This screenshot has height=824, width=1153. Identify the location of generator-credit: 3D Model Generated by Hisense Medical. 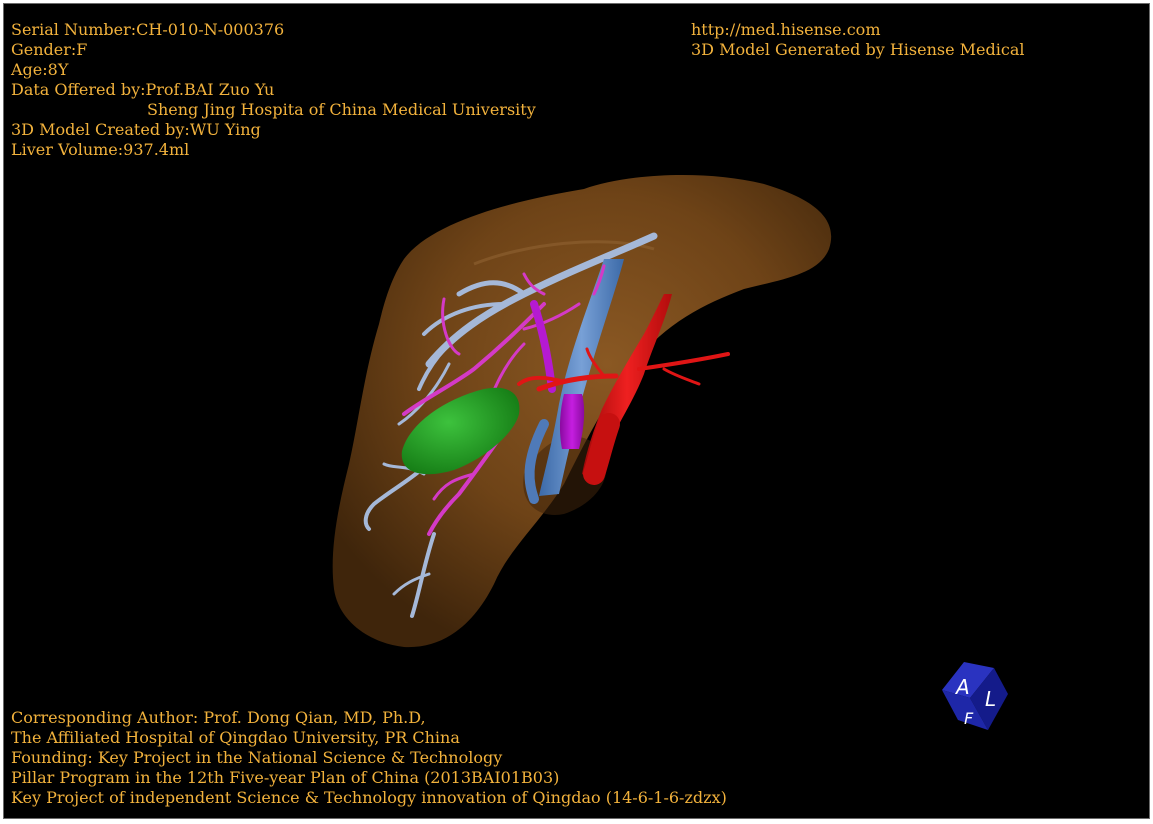
(858, 49).